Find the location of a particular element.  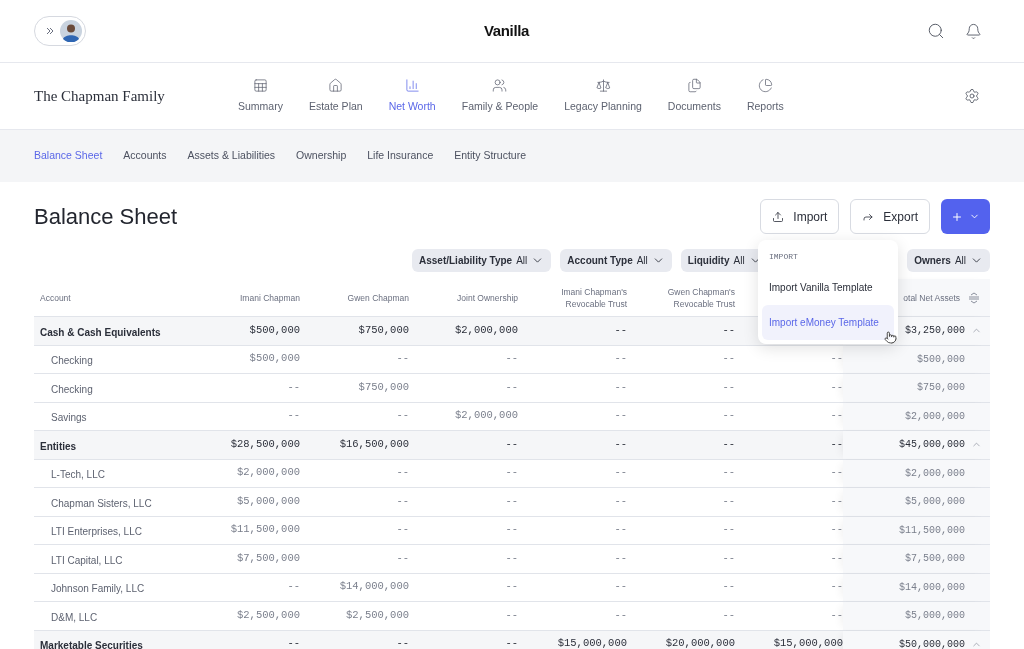

column-header: Account is located at coordinates (55, 297).